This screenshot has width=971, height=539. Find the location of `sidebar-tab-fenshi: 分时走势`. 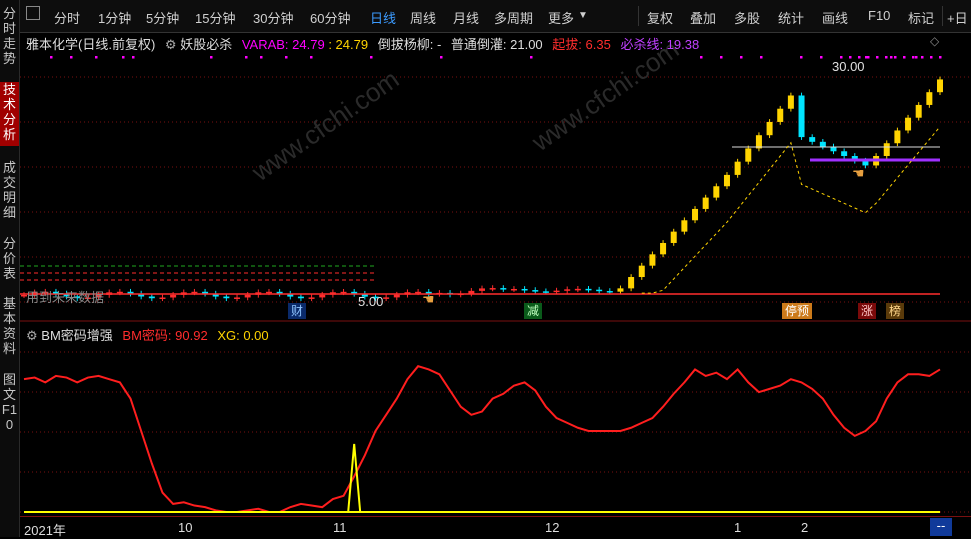

sidebar-tab-fenshi: 分时走势 is located at coordinates (9, 36).